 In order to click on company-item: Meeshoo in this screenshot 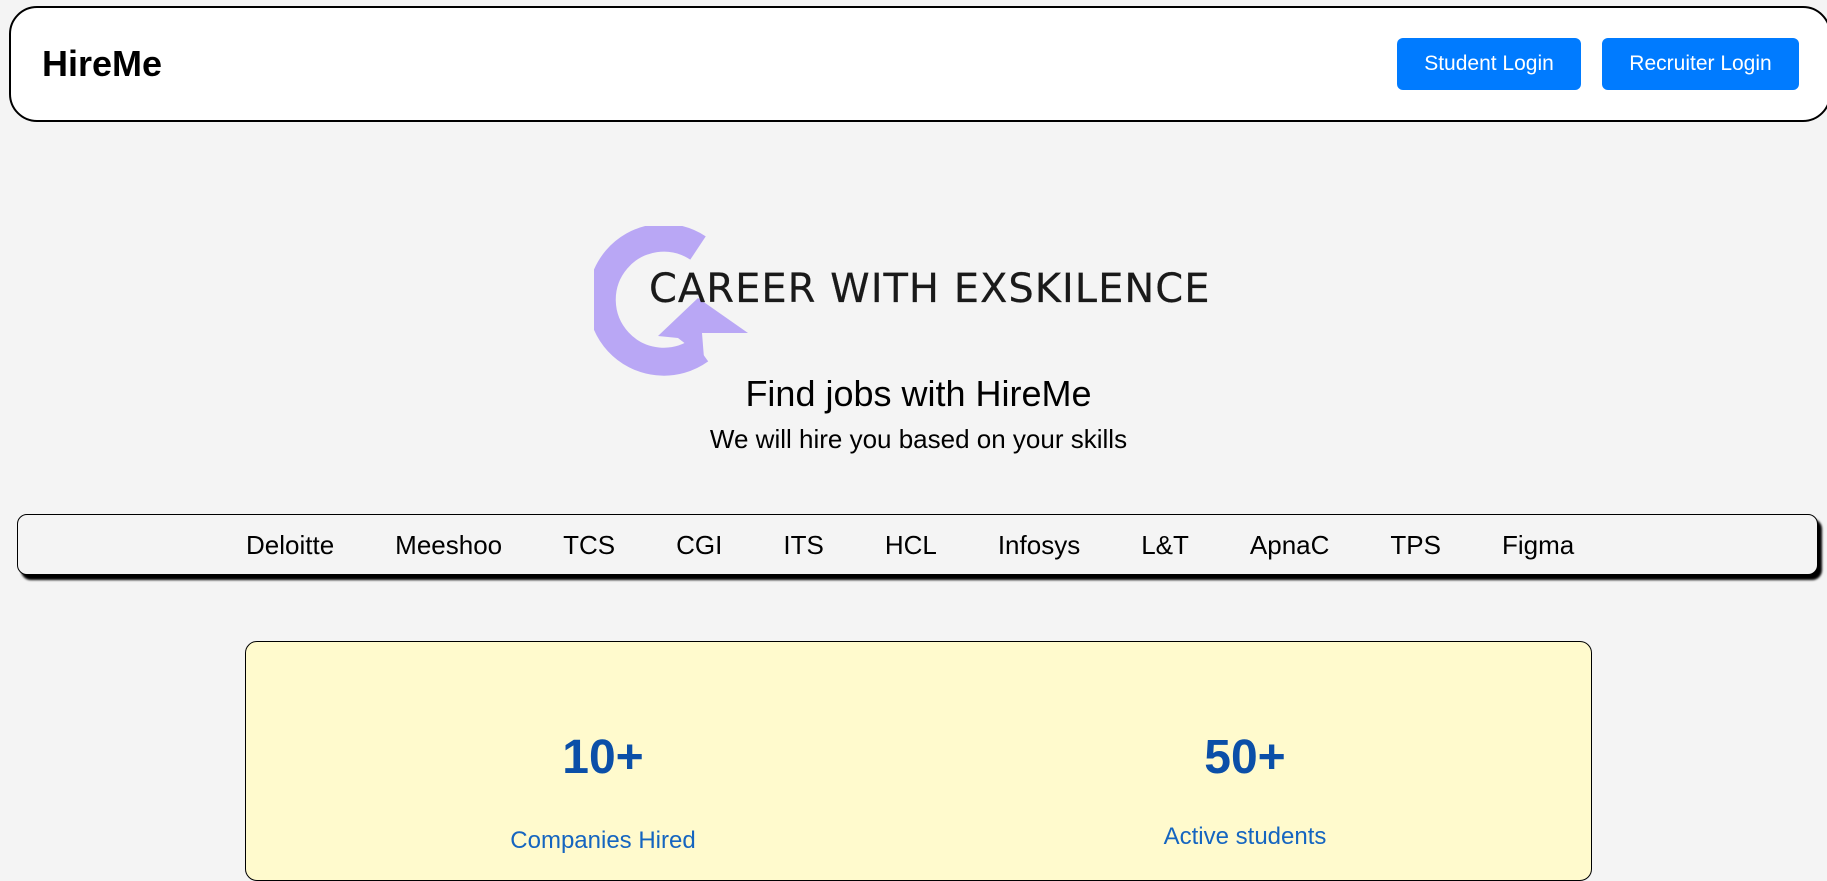, I will do `click(449, 545)`.